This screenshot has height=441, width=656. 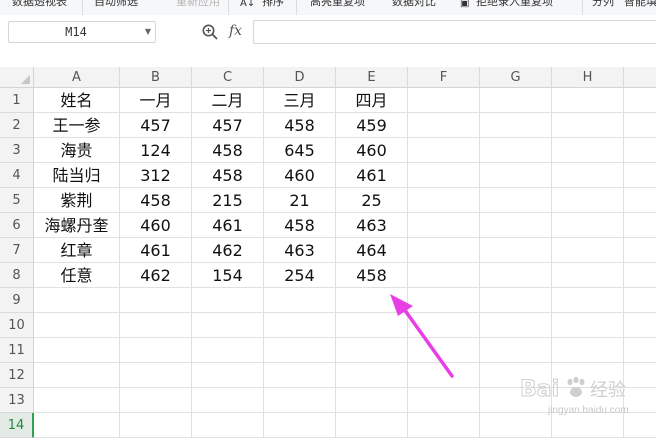 I want to click on column-header-e: E, so click(x=372, y=77).